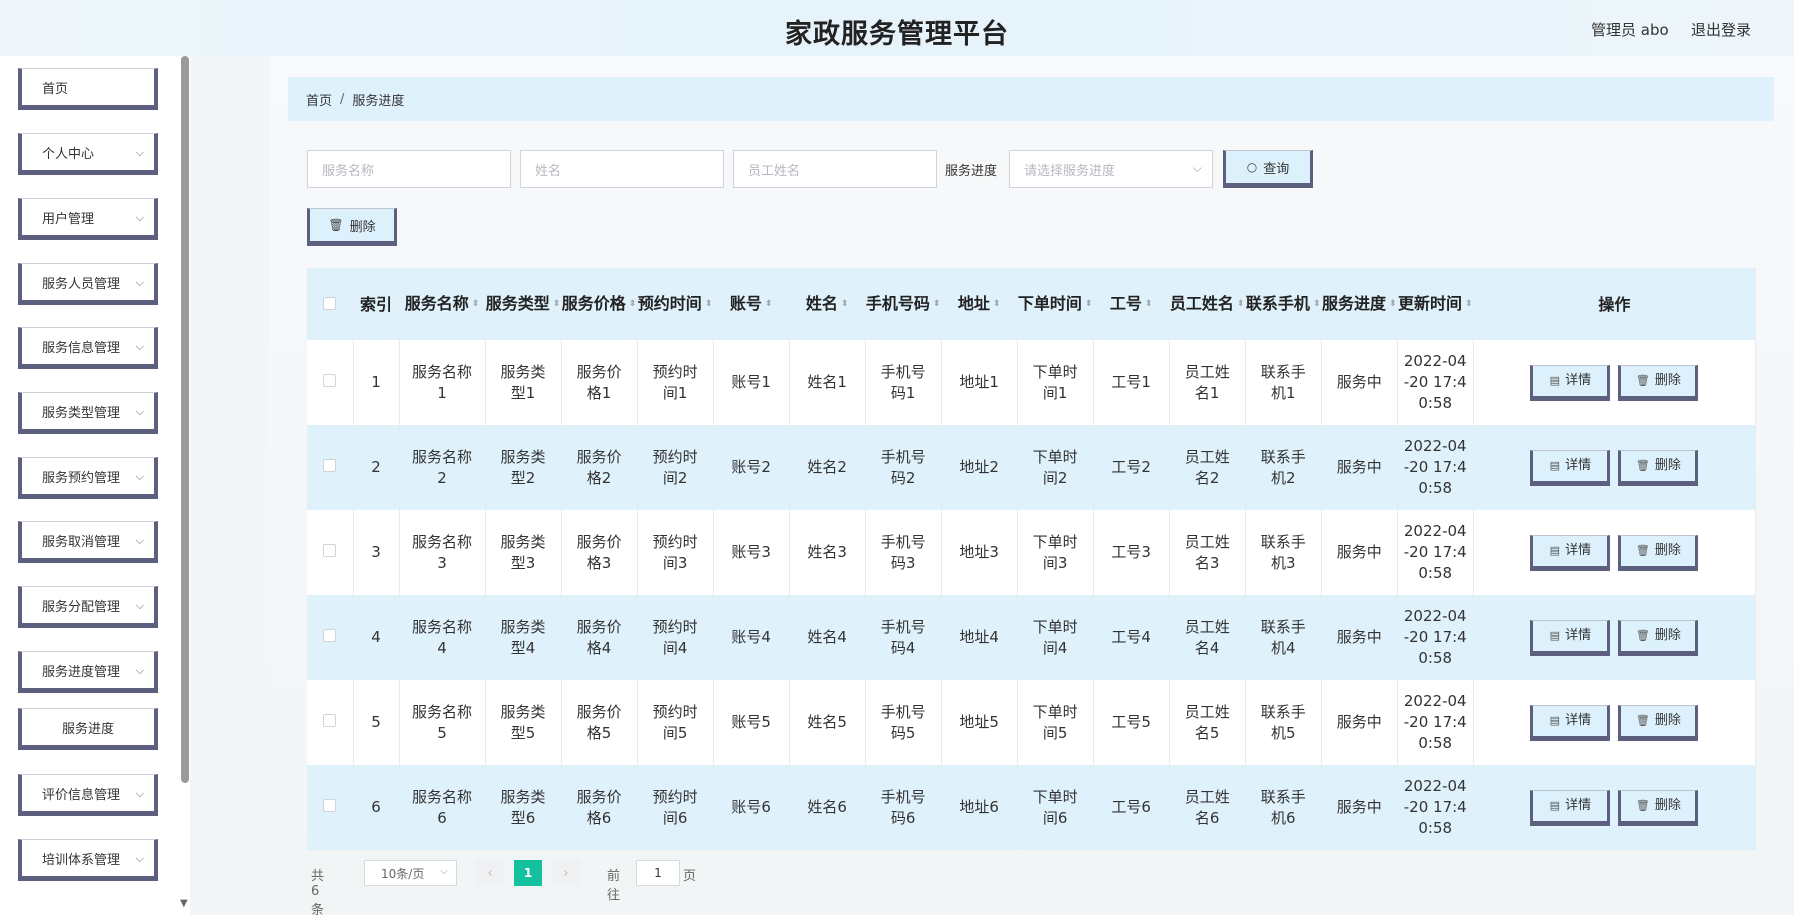 This screenshot has height=915, width=1794. What do you see at coordinates (675, 304) in the screenshot?
I see `column-header: 预约时间 ⬍` at bounding box center [675, 304].